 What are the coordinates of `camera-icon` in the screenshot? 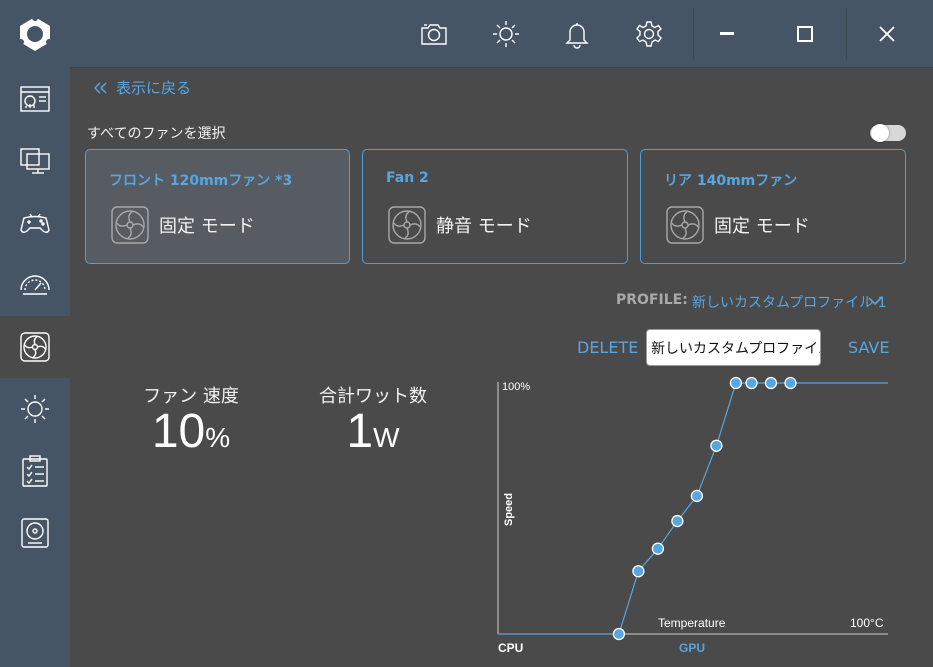 It's located at (434, 34).